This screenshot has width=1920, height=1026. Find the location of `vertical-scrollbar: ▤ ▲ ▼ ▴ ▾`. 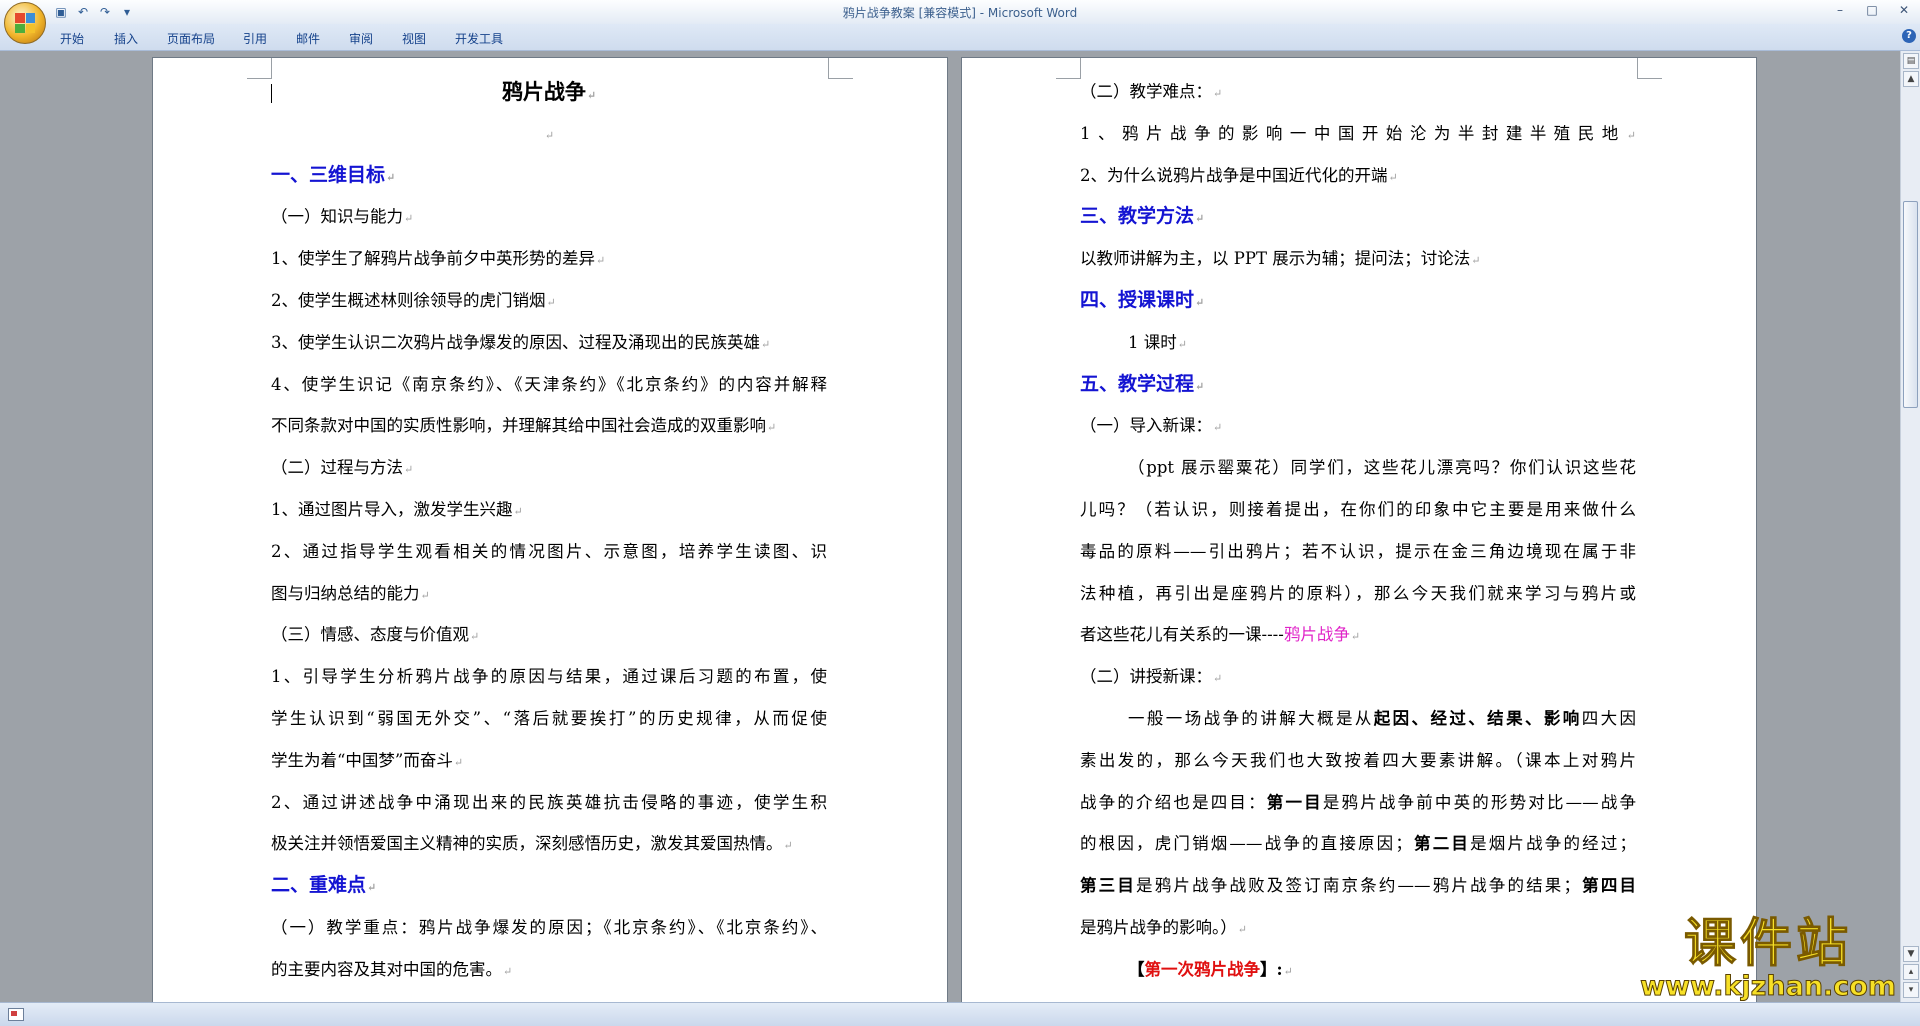

vertical-scrollbar: ▤ ▲ ▼ ▴ ▾ is located at coordinates (1910, 526).